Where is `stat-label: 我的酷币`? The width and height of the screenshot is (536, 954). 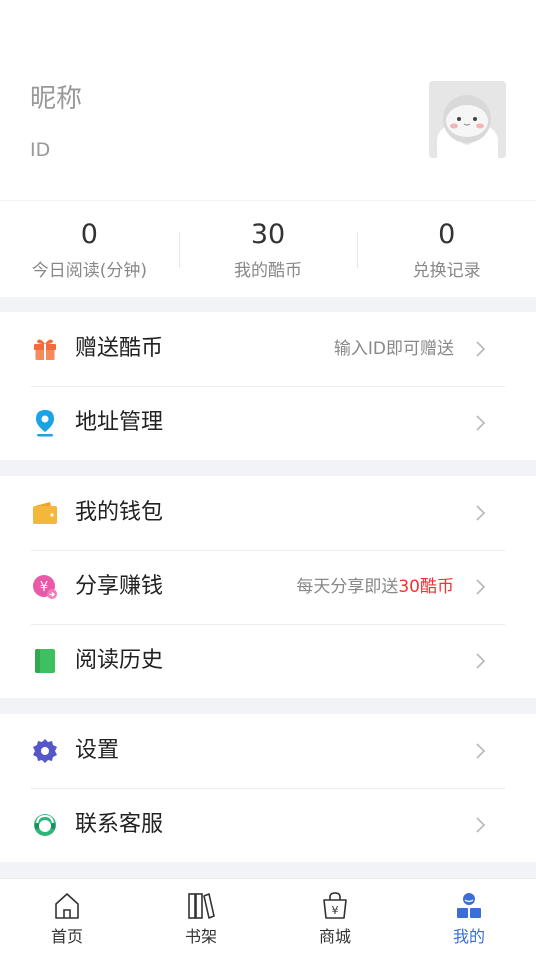 stat-label: 我的酷币 is located at coordinates (268, 271).